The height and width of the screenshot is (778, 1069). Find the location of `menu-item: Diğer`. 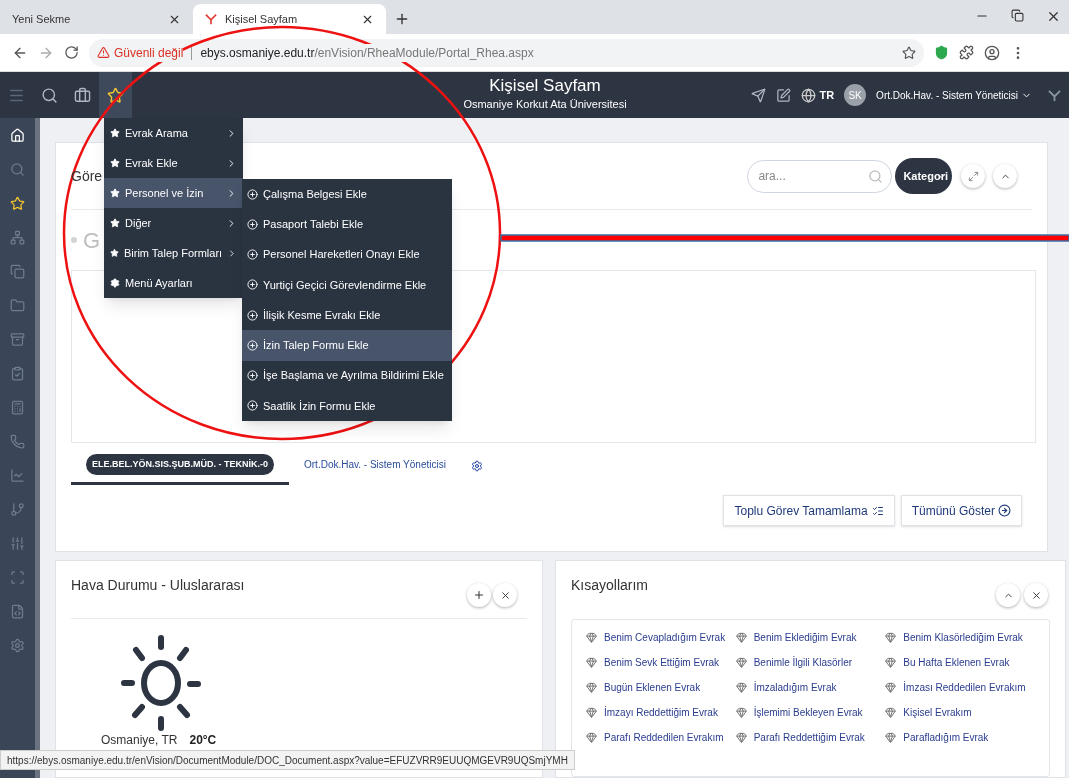

menu-item: Diğer is located at coordinates (173, 223).